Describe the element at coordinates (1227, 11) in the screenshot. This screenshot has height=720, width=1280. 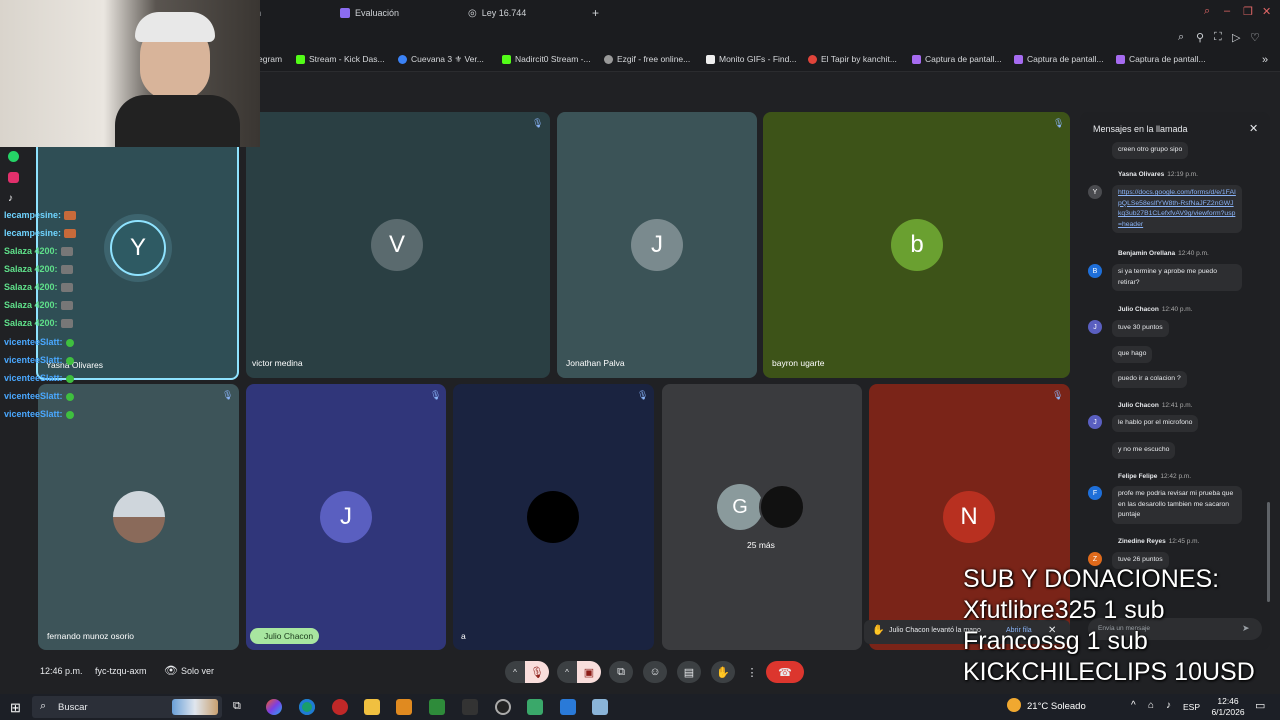
I see `minimize-icon: –` at that location.